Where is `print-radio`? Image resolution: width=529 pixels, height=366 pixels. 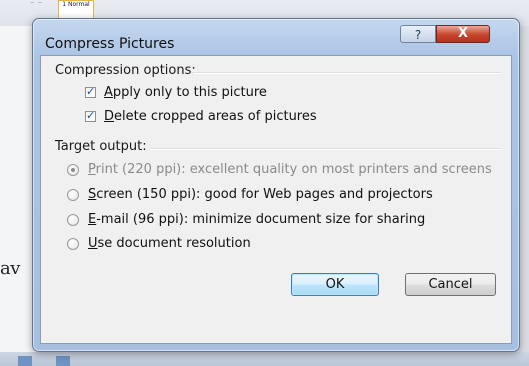 print-radio is located at coordinates (73, 169).